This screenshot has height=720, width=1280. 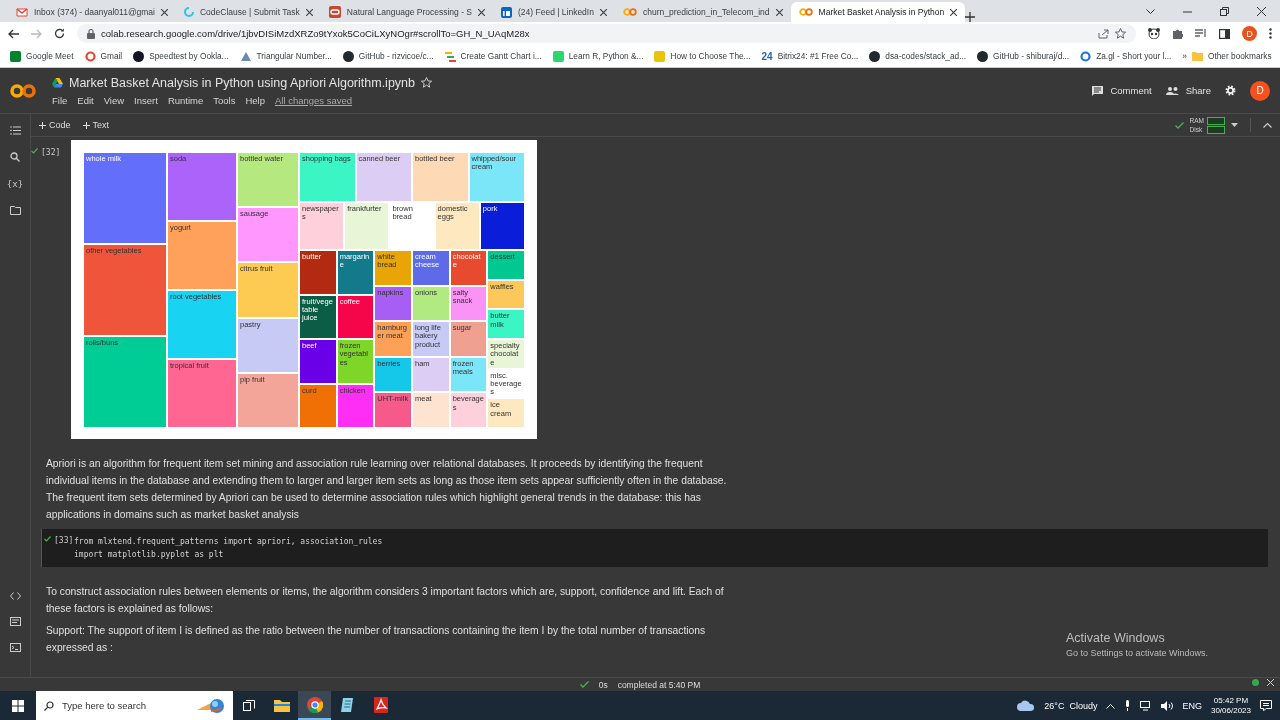 I want to click on browser-tab: Inbox (374) - daanyal011@gmai, so click(x=92, y=12).